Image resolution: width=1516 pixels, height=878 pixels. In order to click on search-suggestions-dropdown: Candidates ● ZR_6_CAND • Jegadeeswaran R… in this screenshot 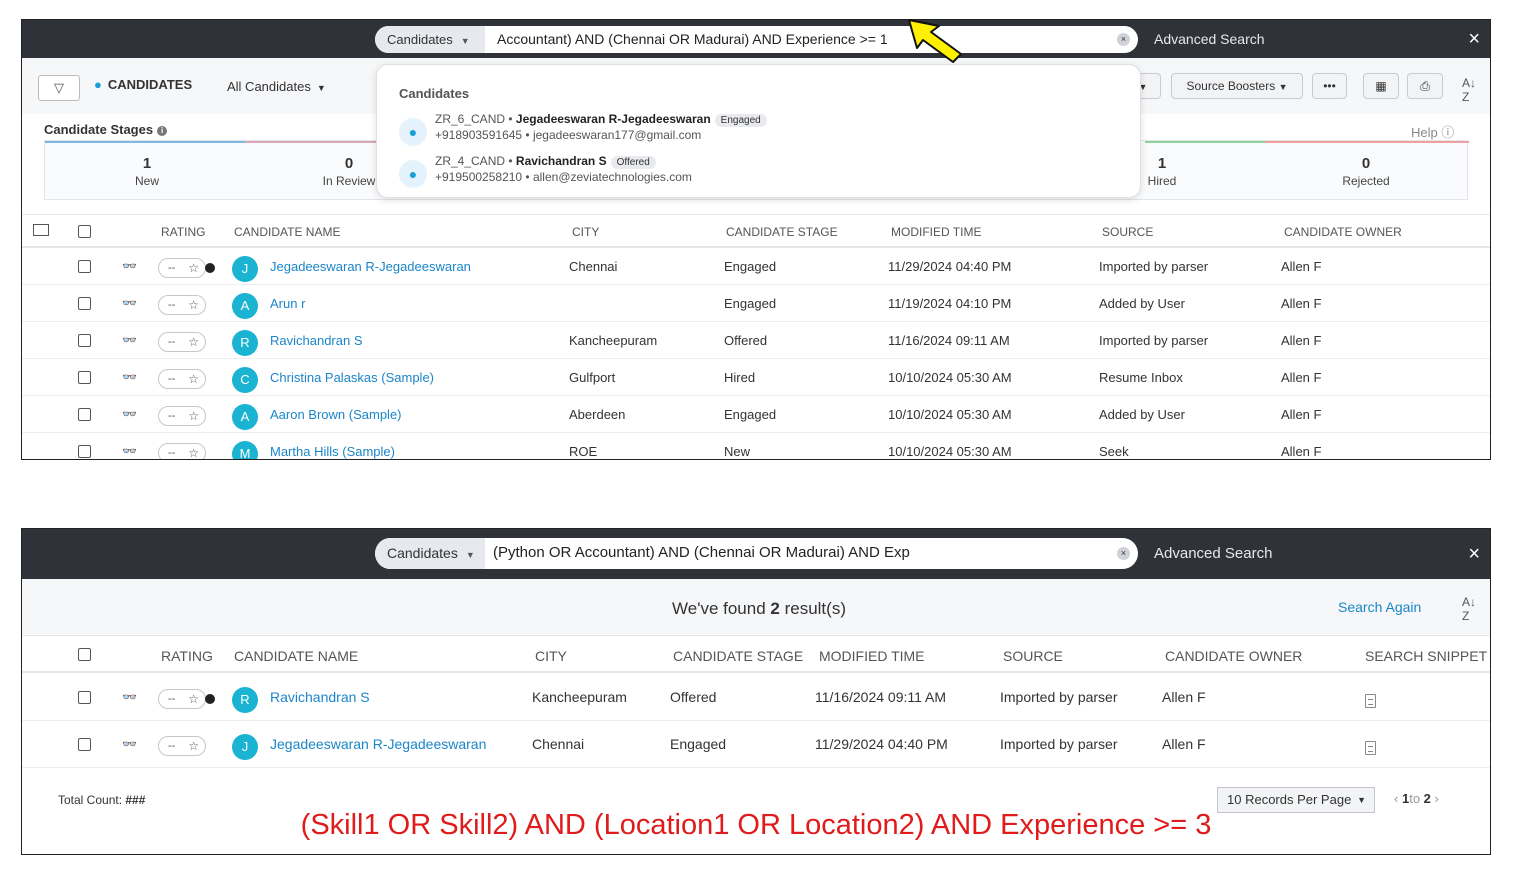, I will do `click(758, 131)`.